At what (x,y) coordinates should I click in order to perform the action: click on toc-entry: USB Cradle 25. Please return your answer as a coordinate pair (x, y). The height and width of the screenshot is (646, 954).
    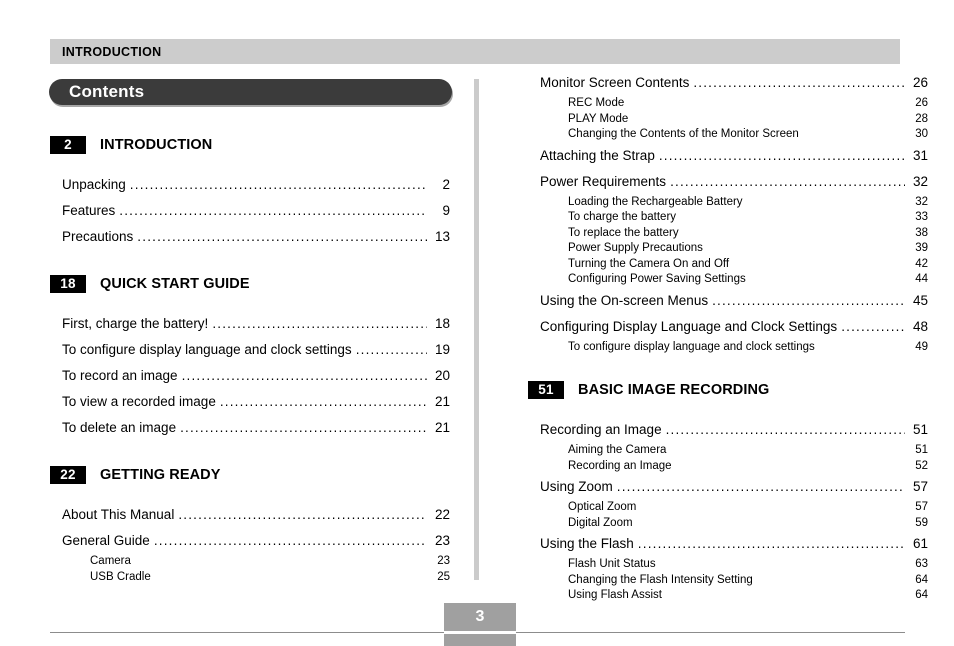
    Looking at the image, I should click on (250, 578).